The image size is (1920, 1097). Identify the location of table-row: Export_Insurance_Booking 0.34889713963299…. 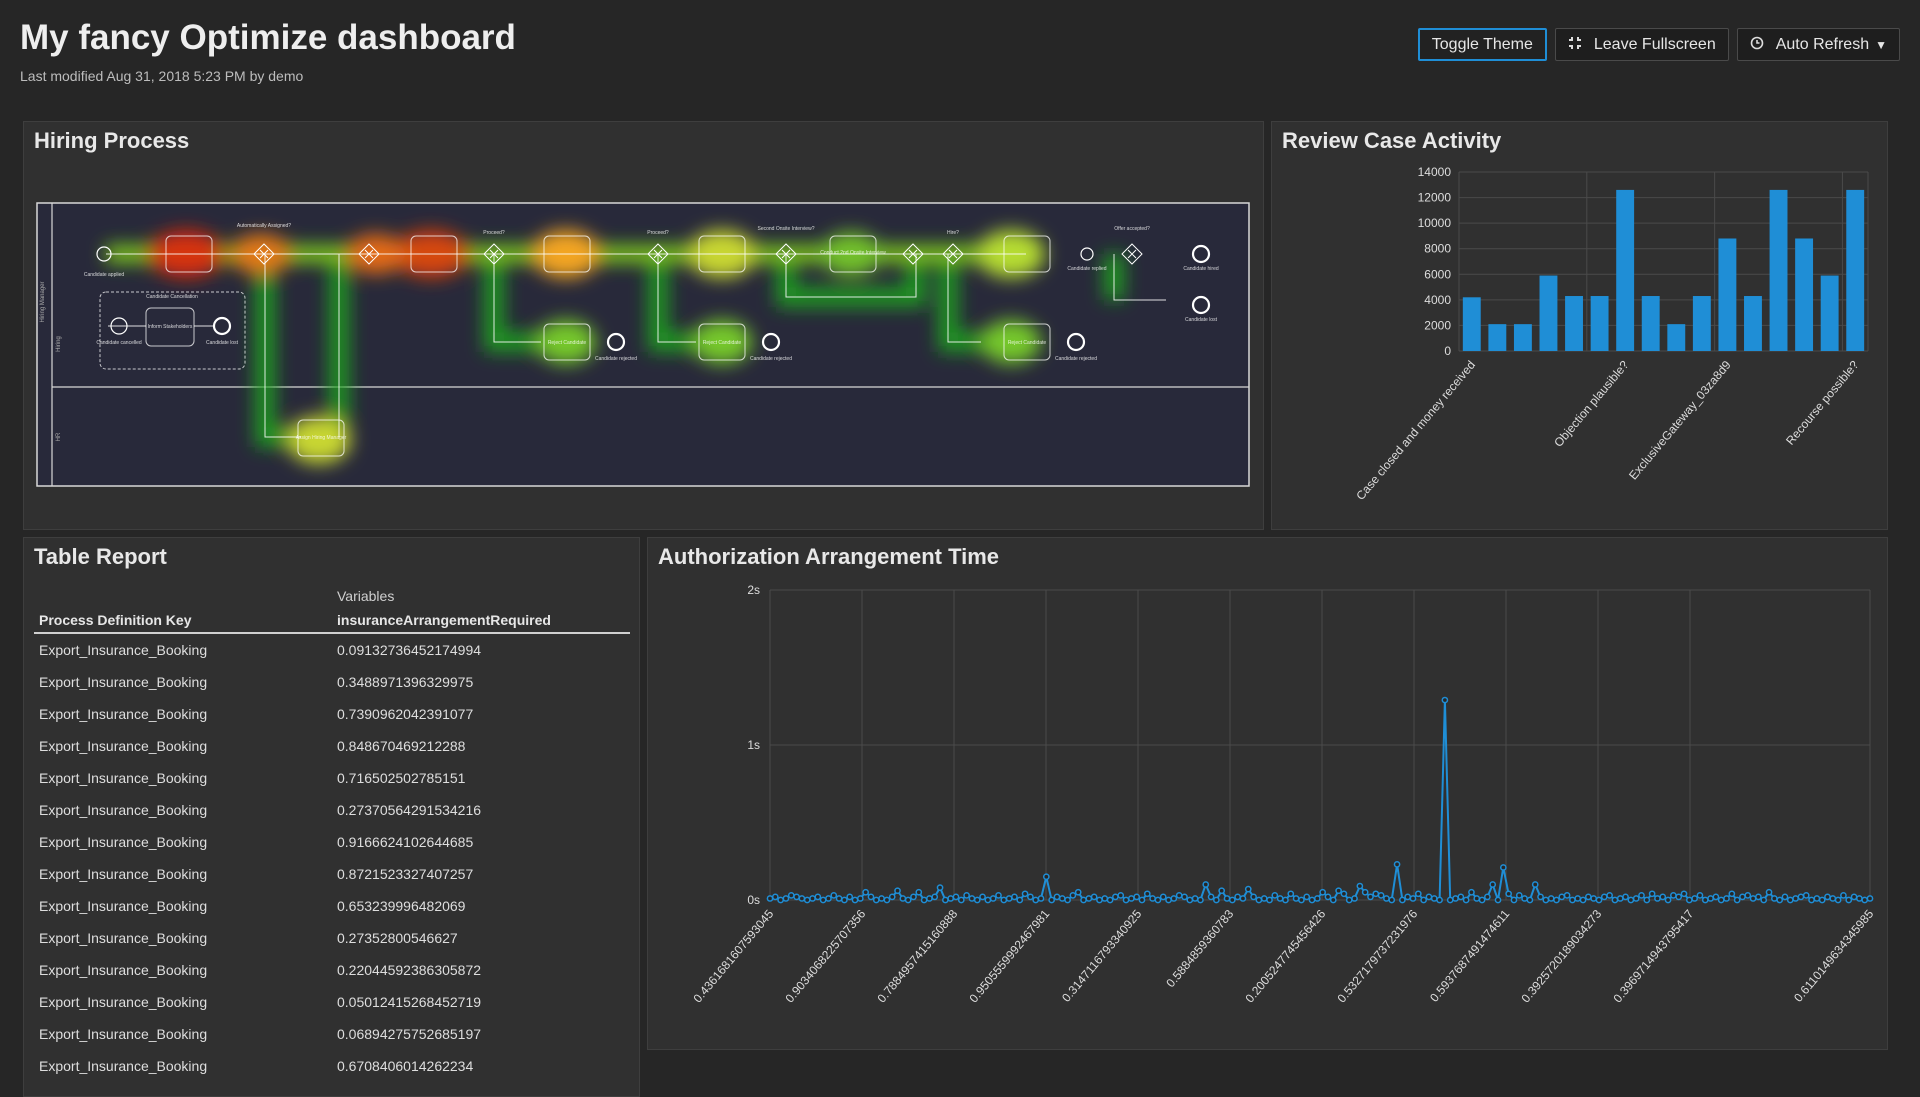
(332, 682).